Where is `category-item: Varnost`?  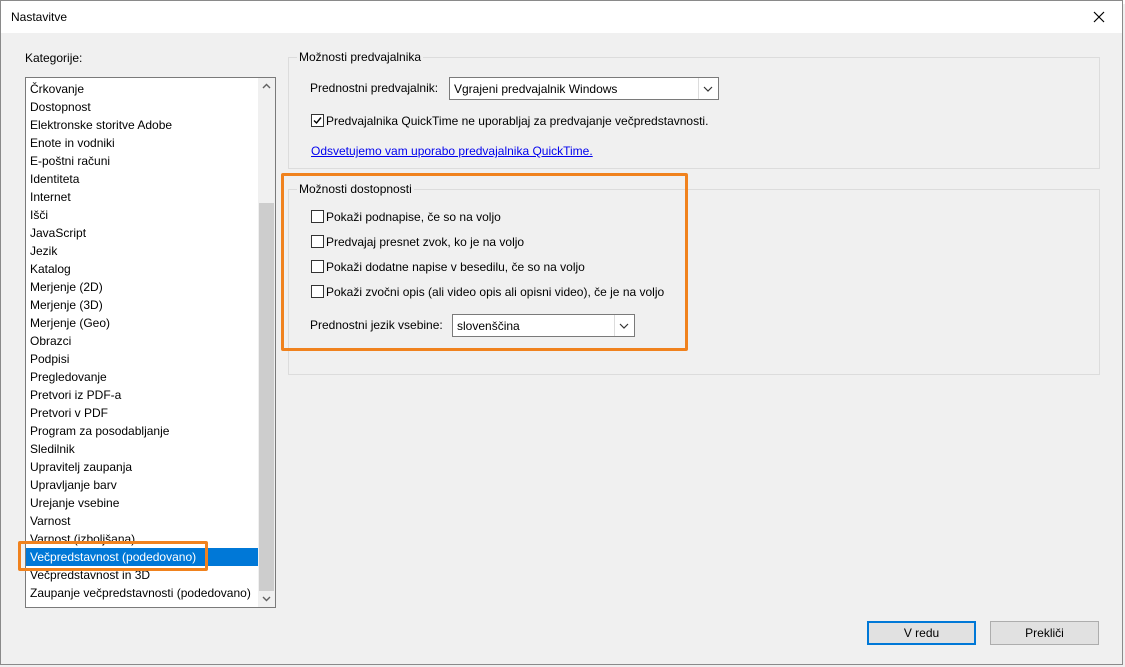 category-item: Varnost is located at coordinates (142, 521).